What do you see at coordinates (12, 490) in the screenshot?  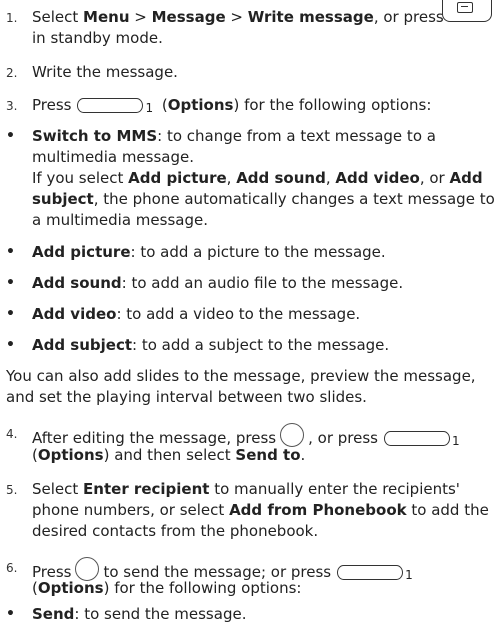 I see `step-number: 5.` at bounding box center [12, 490].